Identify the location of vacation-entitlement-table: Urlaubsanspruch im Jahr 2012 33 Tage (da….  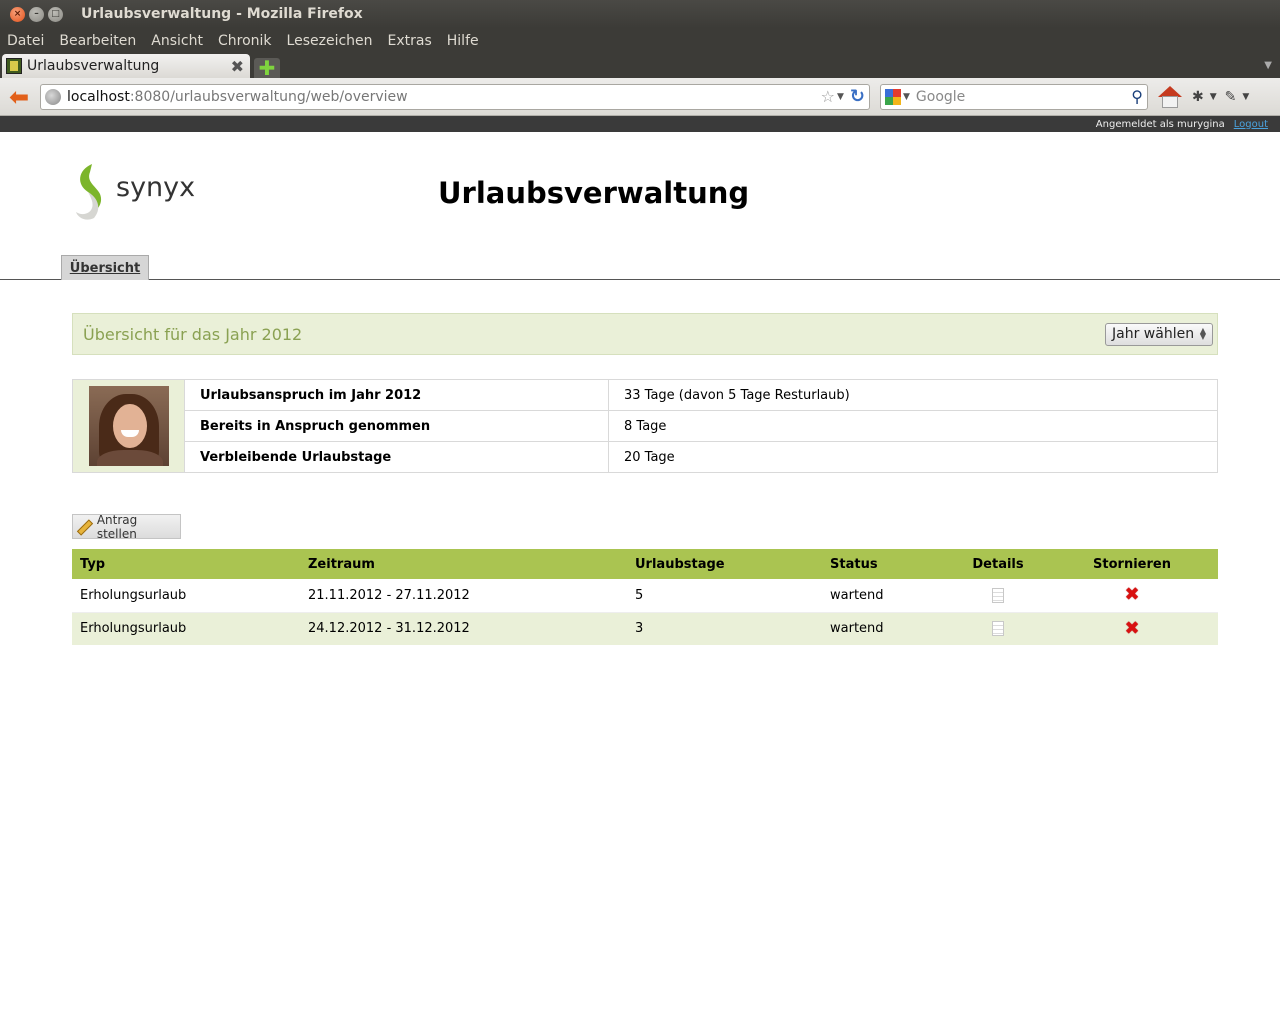
(645, 426).